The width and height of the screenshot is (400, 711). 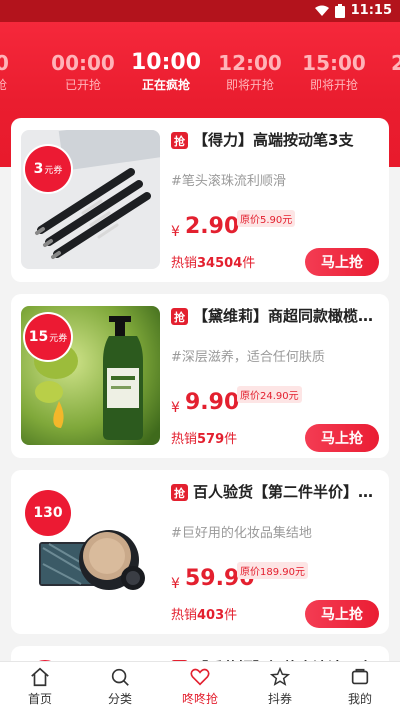 What do you see at coordinates (38, 169) in the screenshot?
I see `coupon-amount: 3` at bounding box center [38, 169].